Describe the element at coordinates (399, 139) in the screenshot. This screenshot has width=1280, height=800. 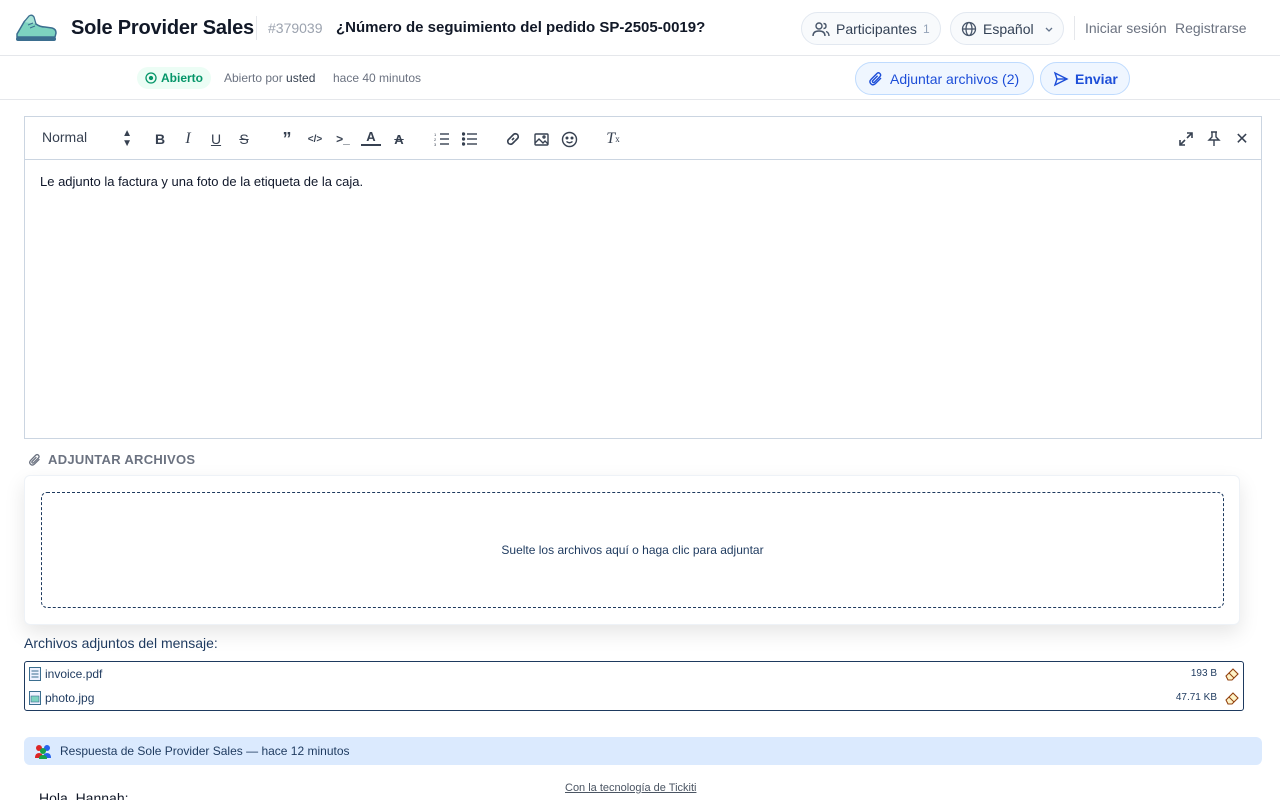
I see `background-color-icon: A` at that location.